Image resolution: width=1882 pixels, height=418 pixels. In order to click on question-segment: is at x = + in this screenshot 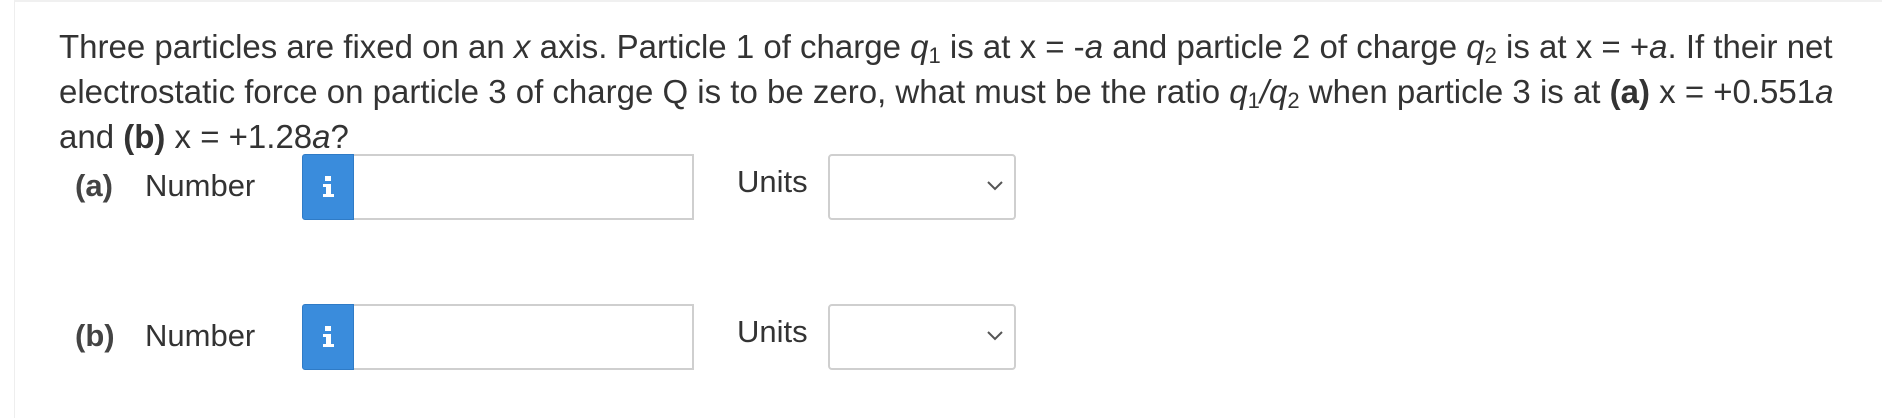, I will do `click(1573, 46)`.